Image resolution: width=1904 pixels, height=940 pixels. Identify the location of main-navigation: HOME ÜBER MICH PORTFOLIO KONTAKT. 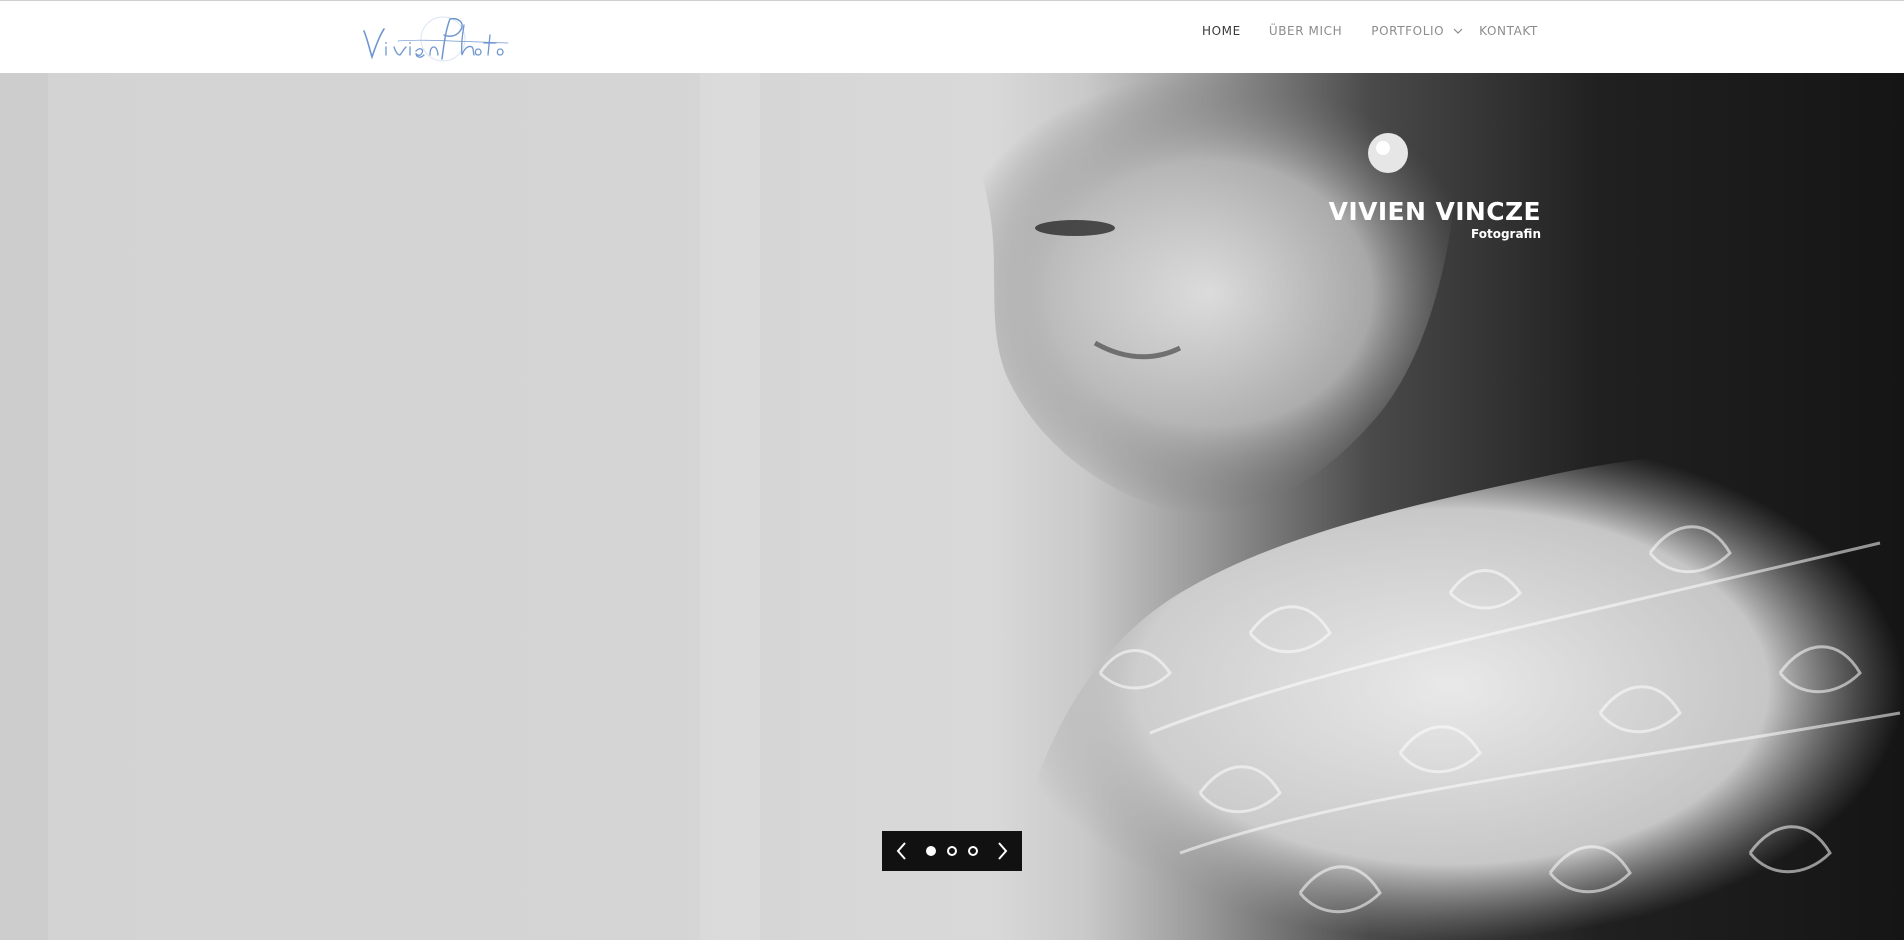
(1364, 31).